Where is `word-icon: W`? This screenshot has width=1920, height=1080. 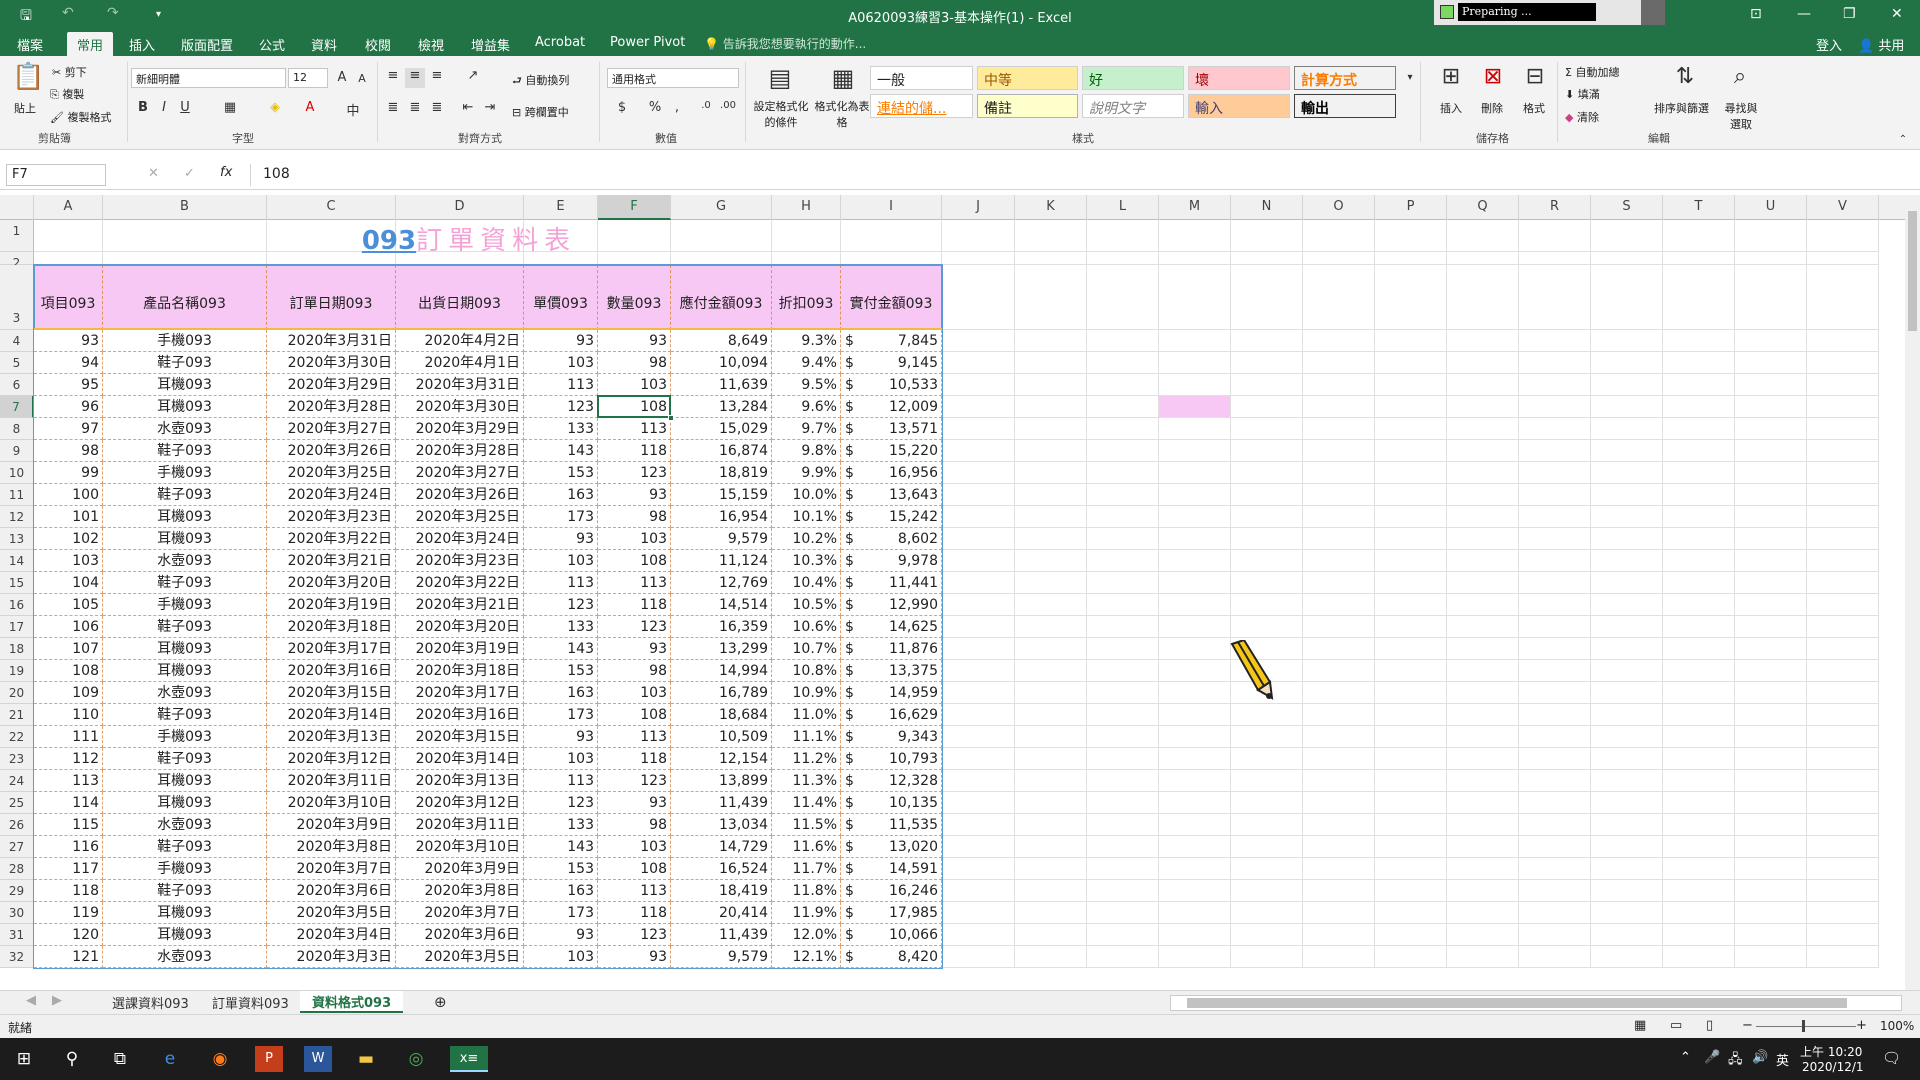
word-icon: W is located at coordinates (318, 1059).